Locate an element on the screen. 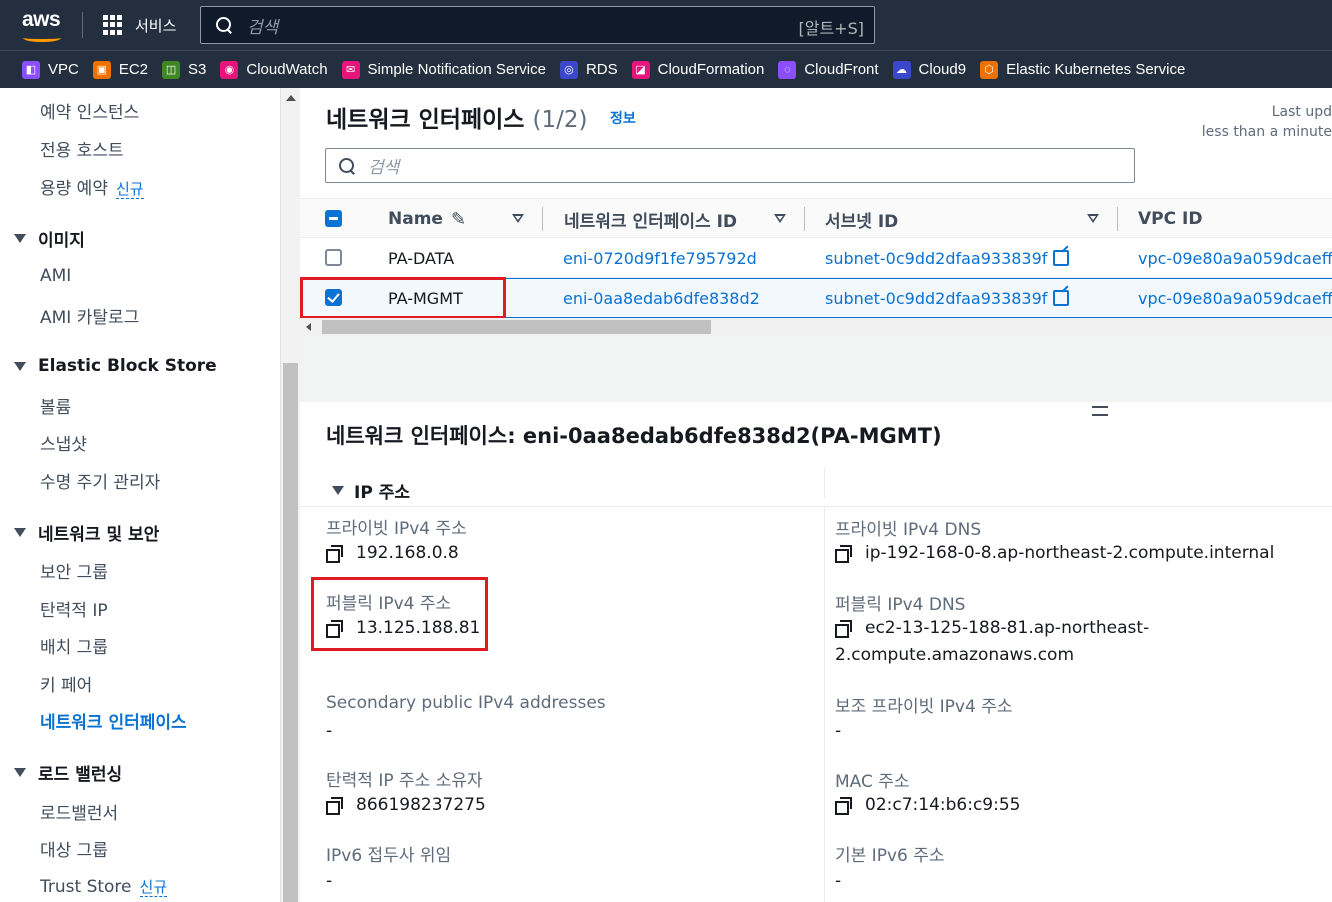  cloudformation-icon: ◪ is located at coordinates (640, 69).